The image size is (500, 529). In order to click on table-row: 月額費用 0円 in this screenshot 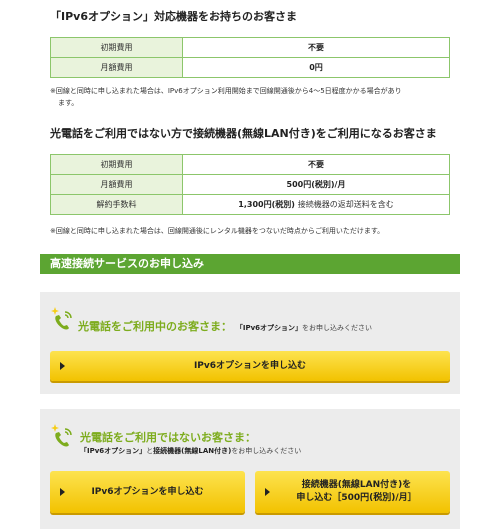, I will do `click(250, 67)`.